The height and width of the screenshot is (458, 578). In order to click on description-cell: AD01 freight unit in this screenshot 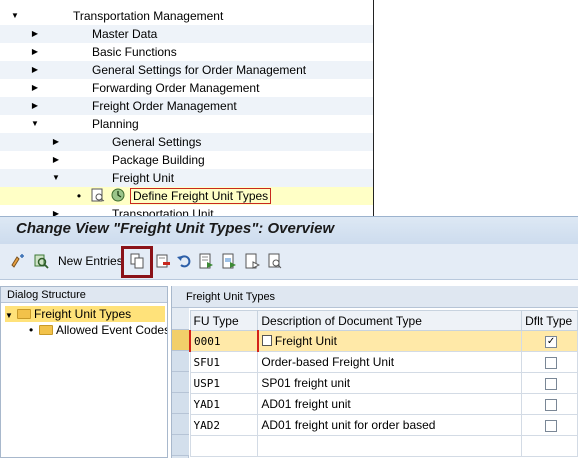, I will do `click(390, 404)`.